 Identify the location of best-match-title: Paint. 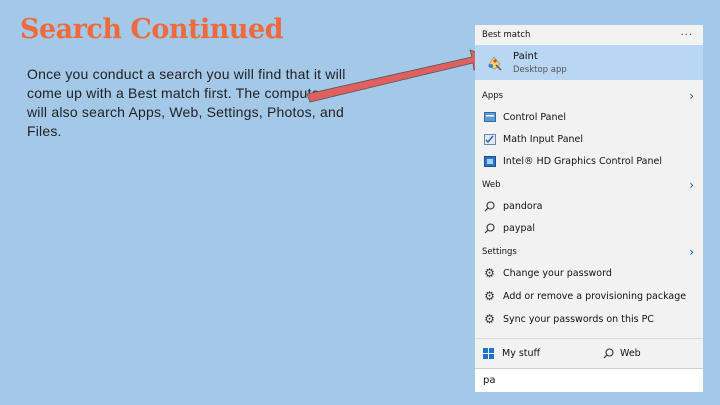
(525, 56).